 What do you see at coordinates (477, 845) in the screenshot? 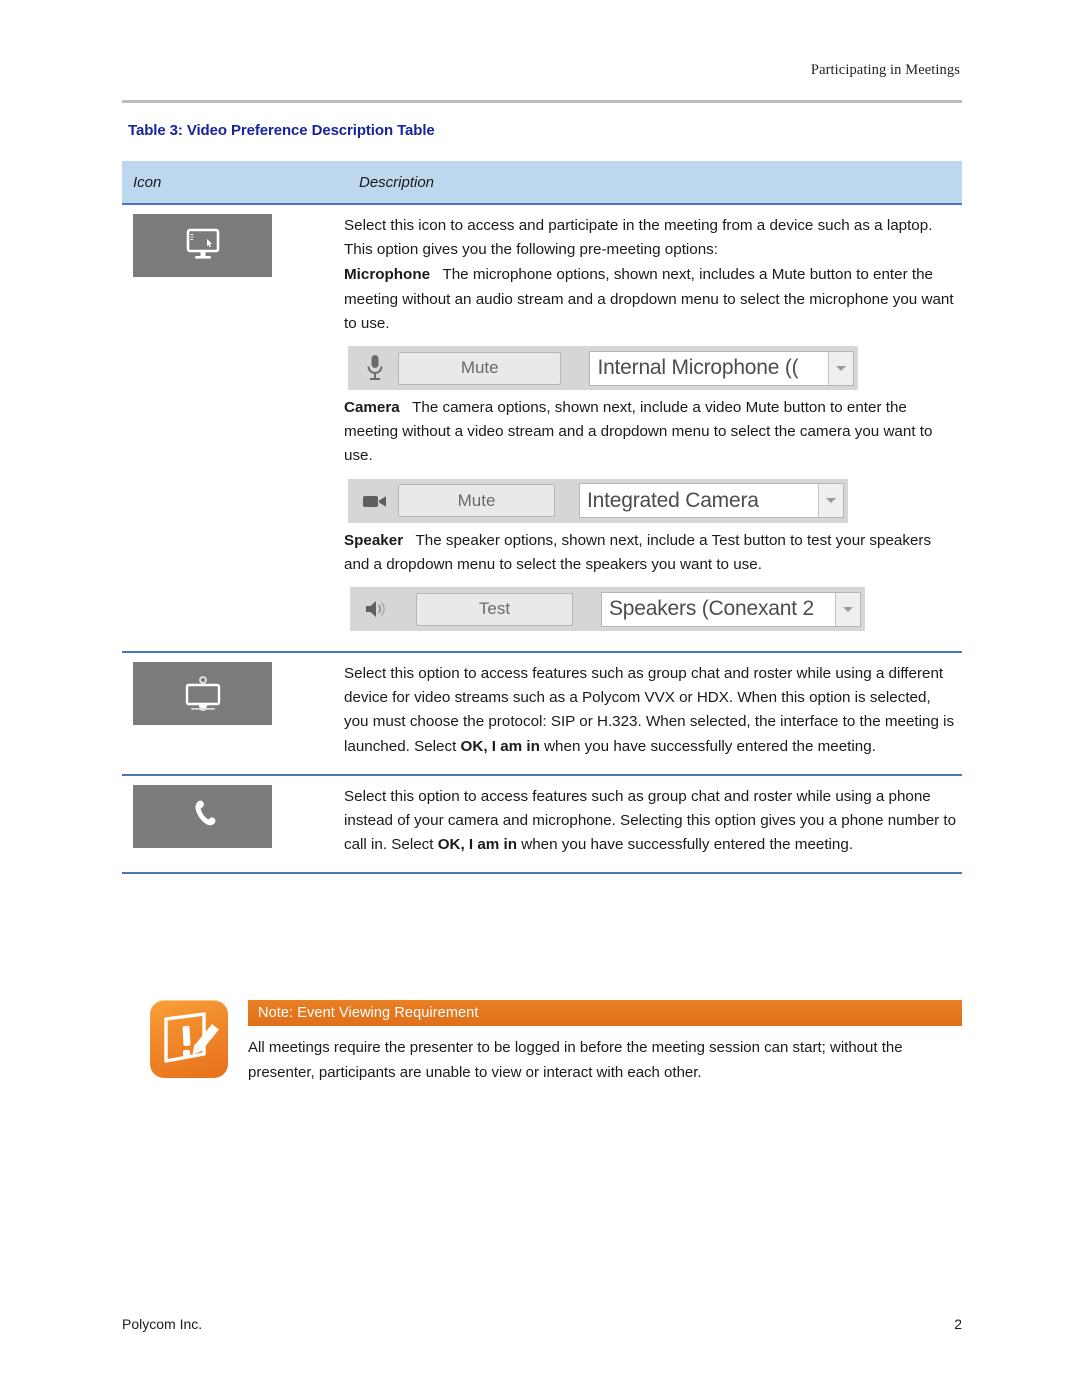
I see `row3-bold-phrase: OK, I am in` at bounding box center [477, 845].